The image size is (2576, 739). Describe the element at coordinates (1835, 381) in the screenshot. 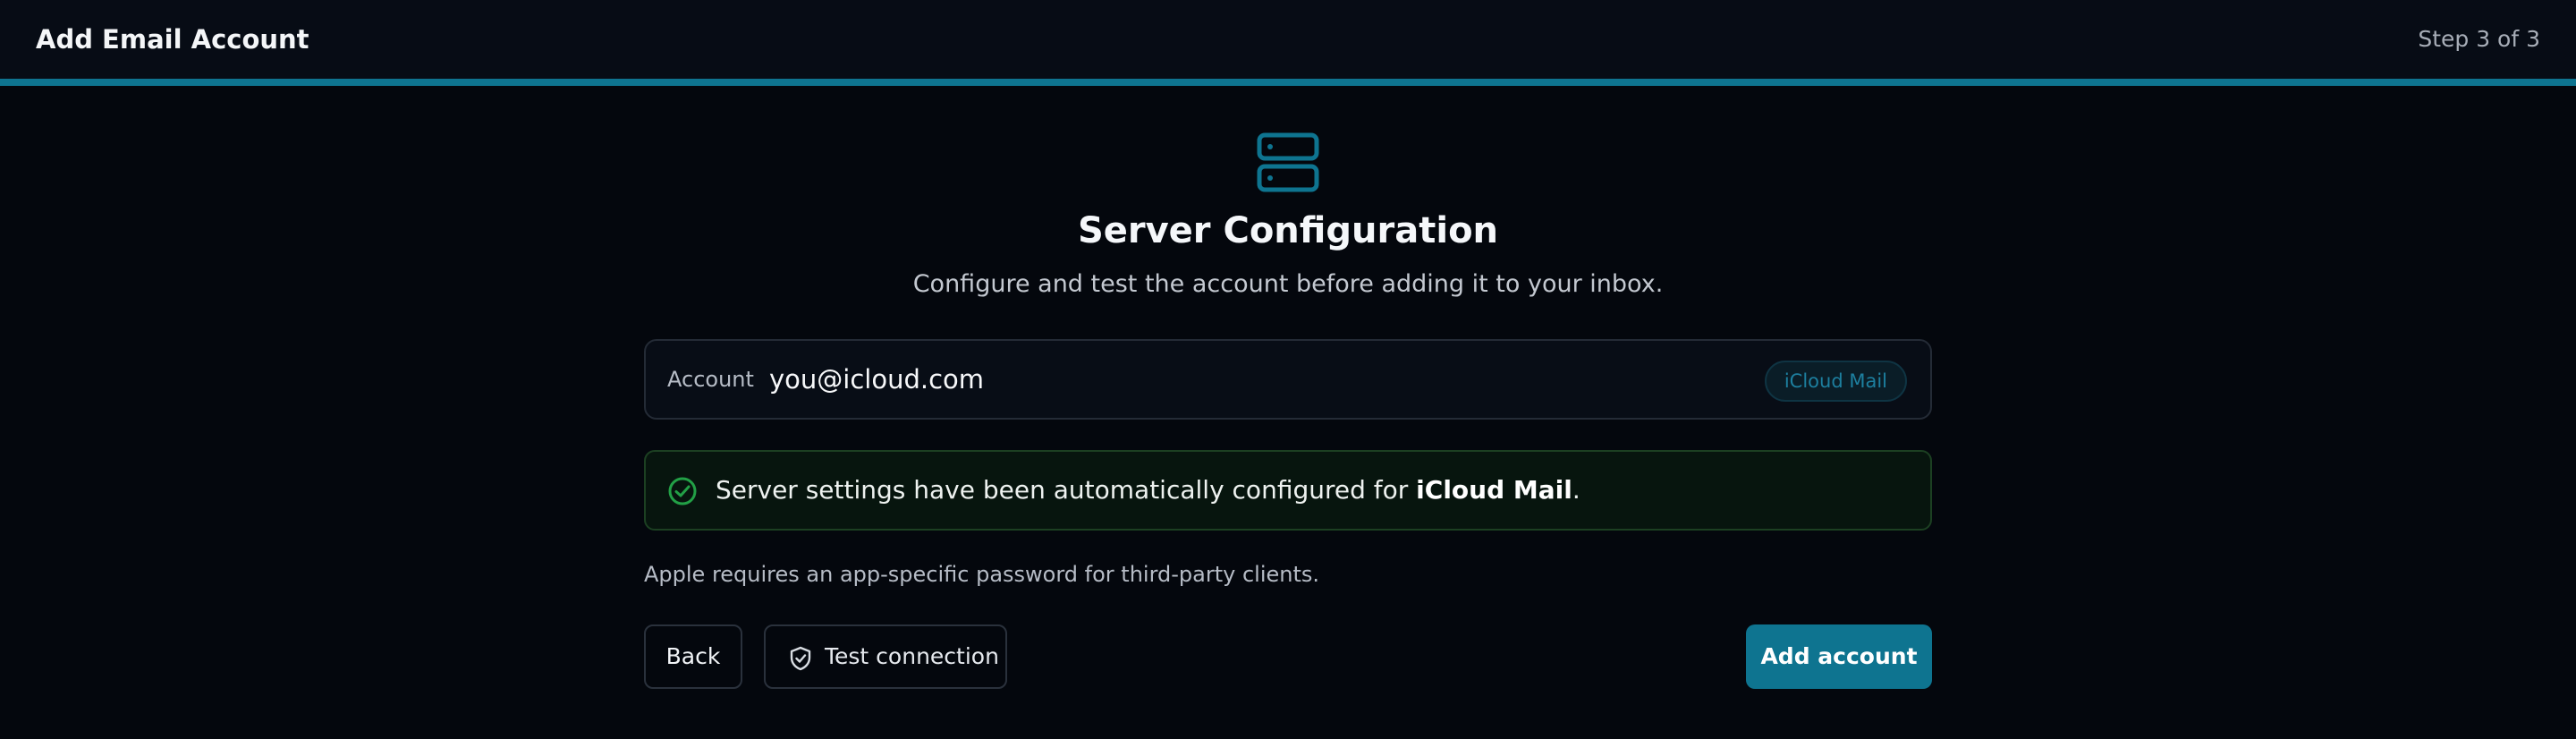

I see `provider-badge: iCloud Mail` at that location.